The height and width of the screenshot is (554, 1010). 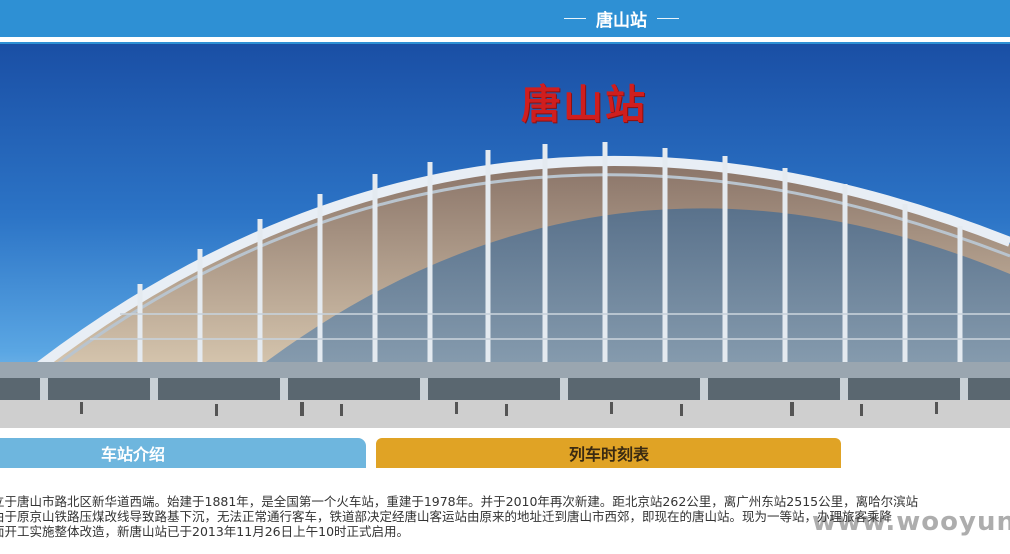 I want to click on page-title: 唐山站, so click(x=621, y=21).